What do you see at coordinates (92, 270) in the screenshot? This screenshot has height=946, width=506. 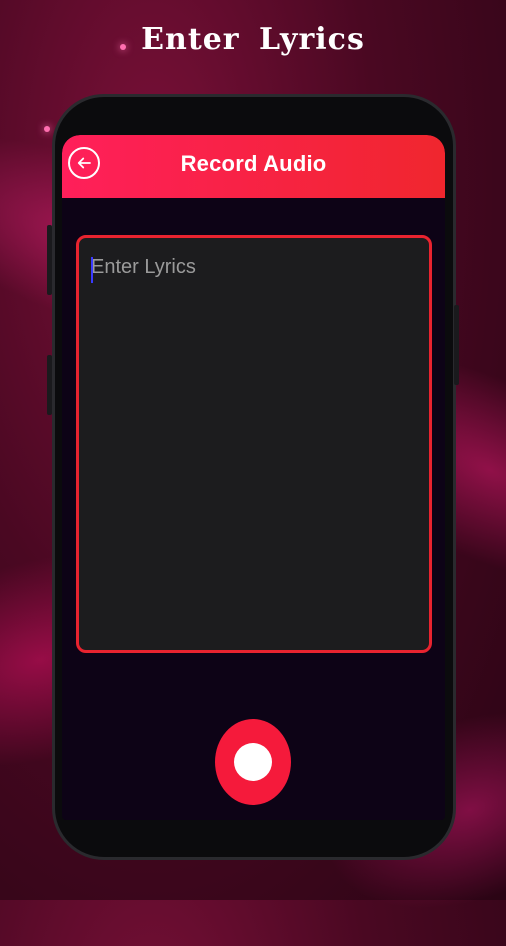 I see `text-cursor` at bounding box center [92, 270].